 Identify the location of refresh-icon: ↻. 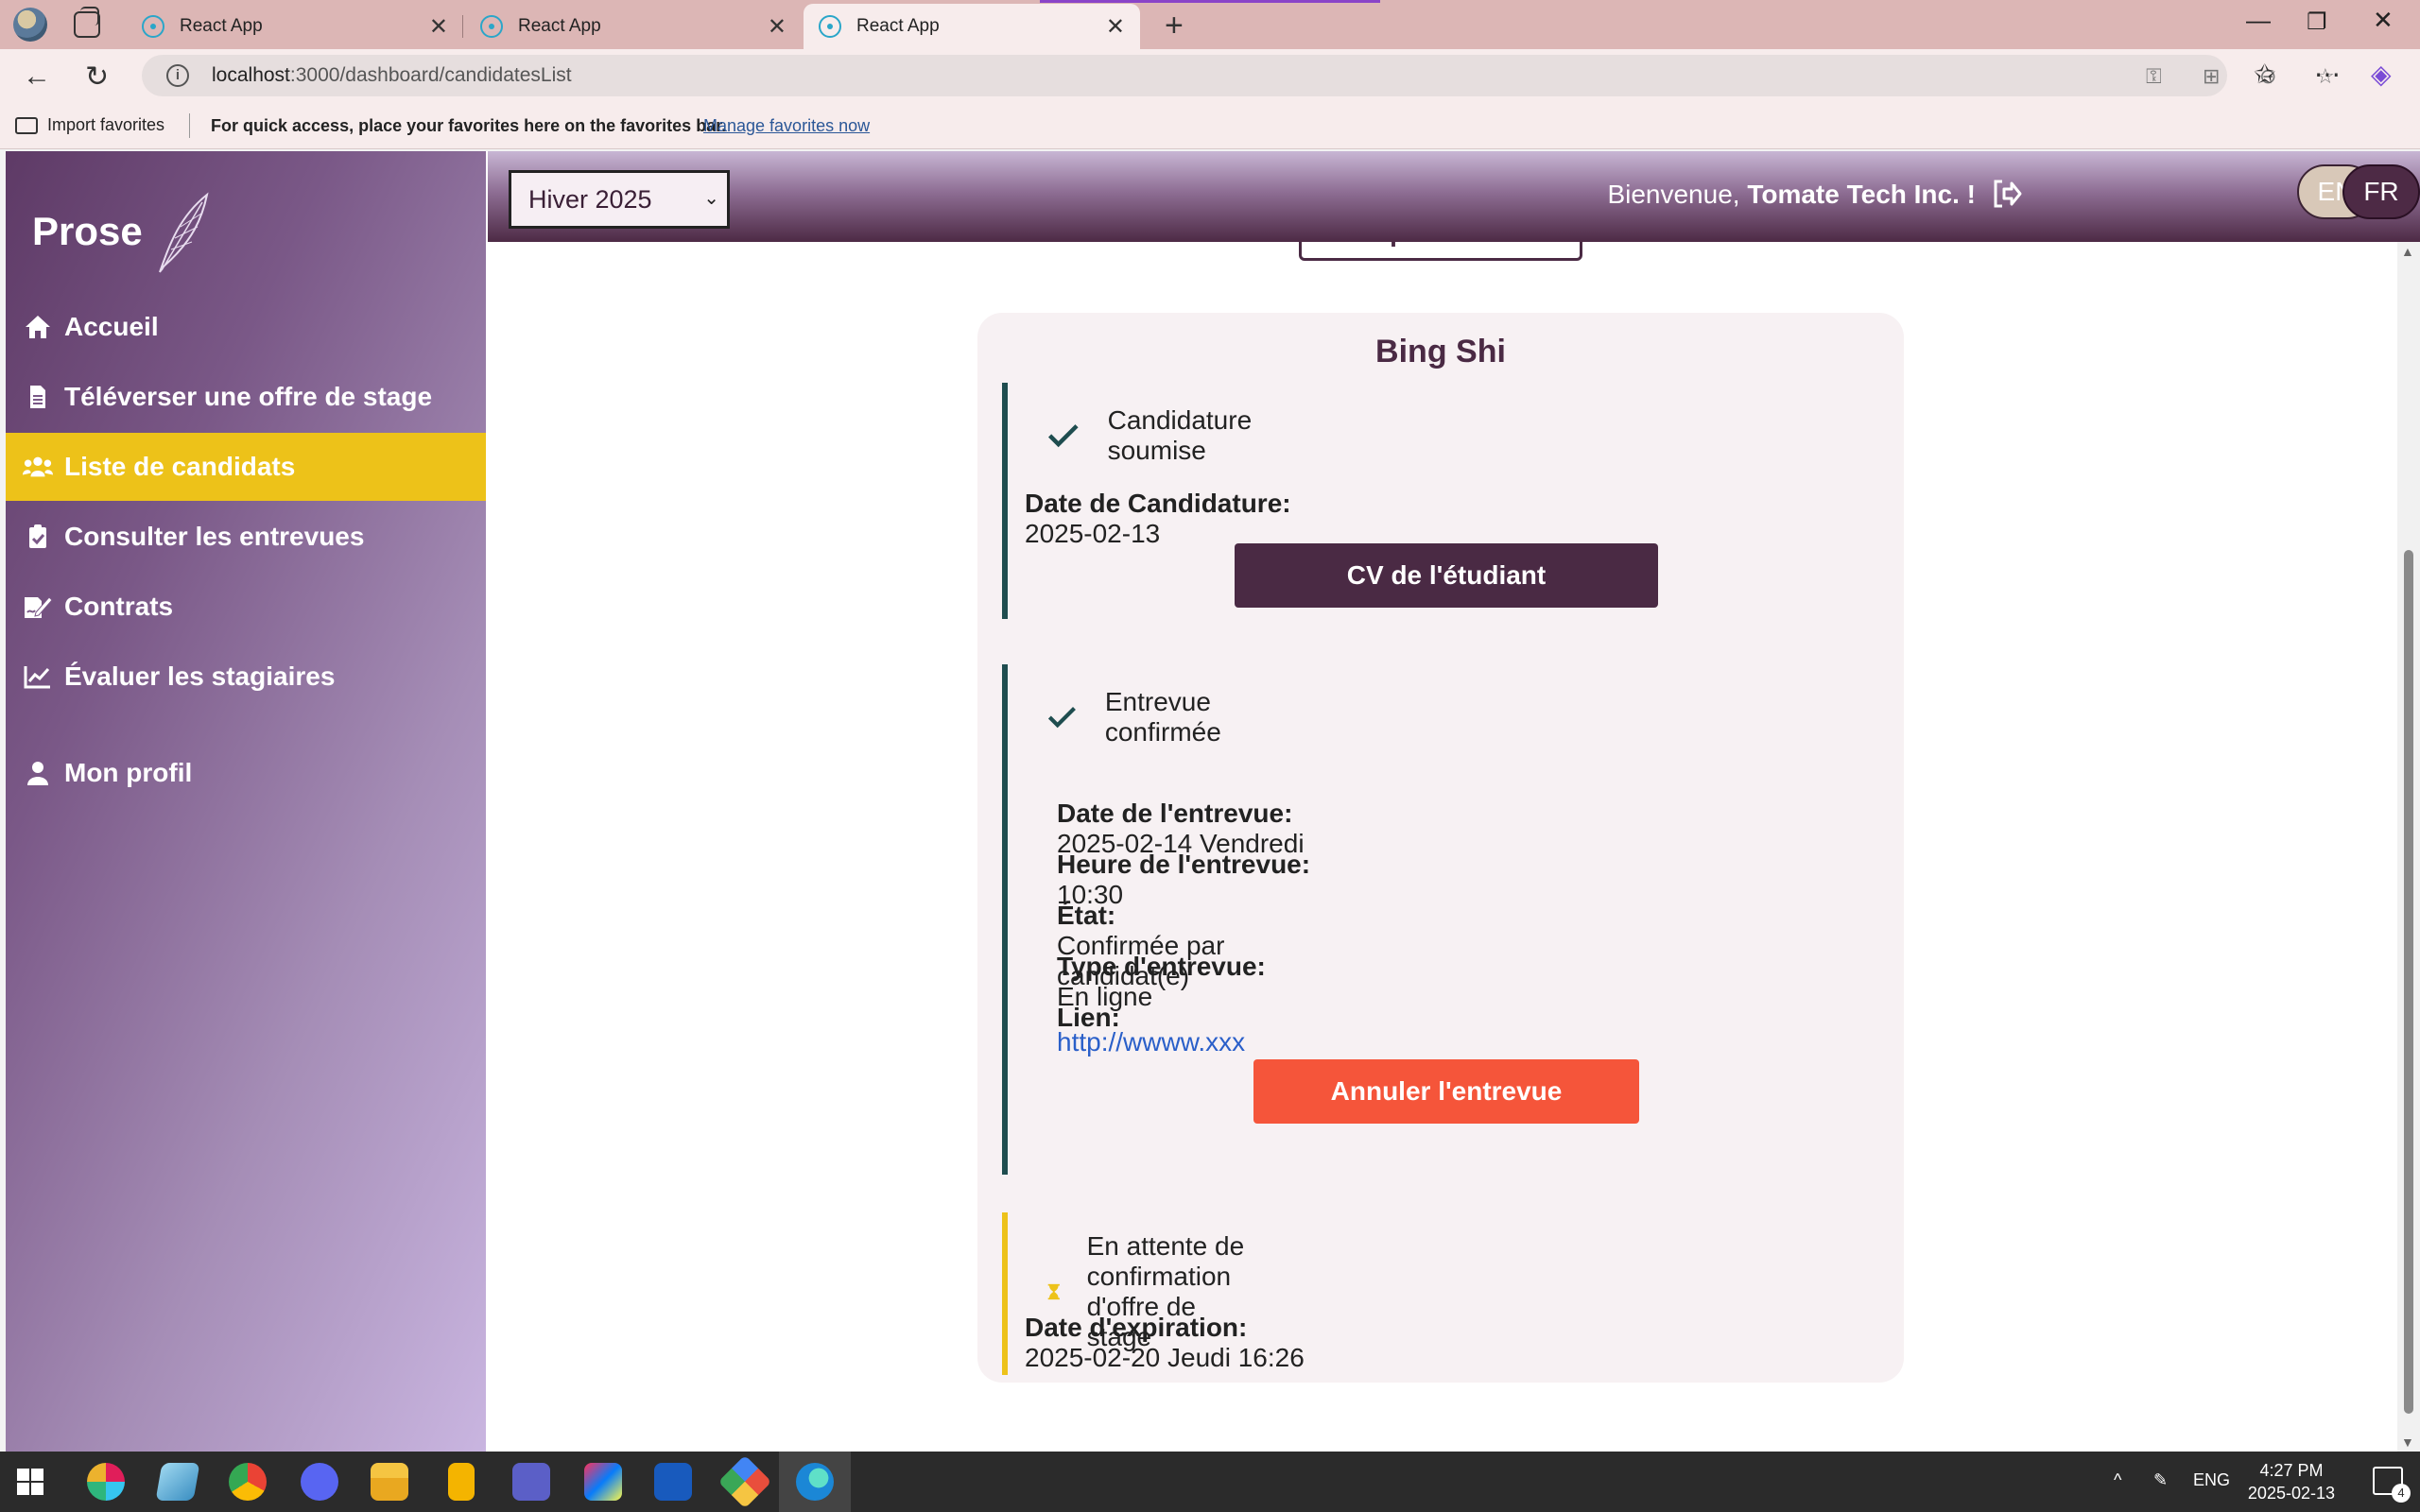
(97, 77).